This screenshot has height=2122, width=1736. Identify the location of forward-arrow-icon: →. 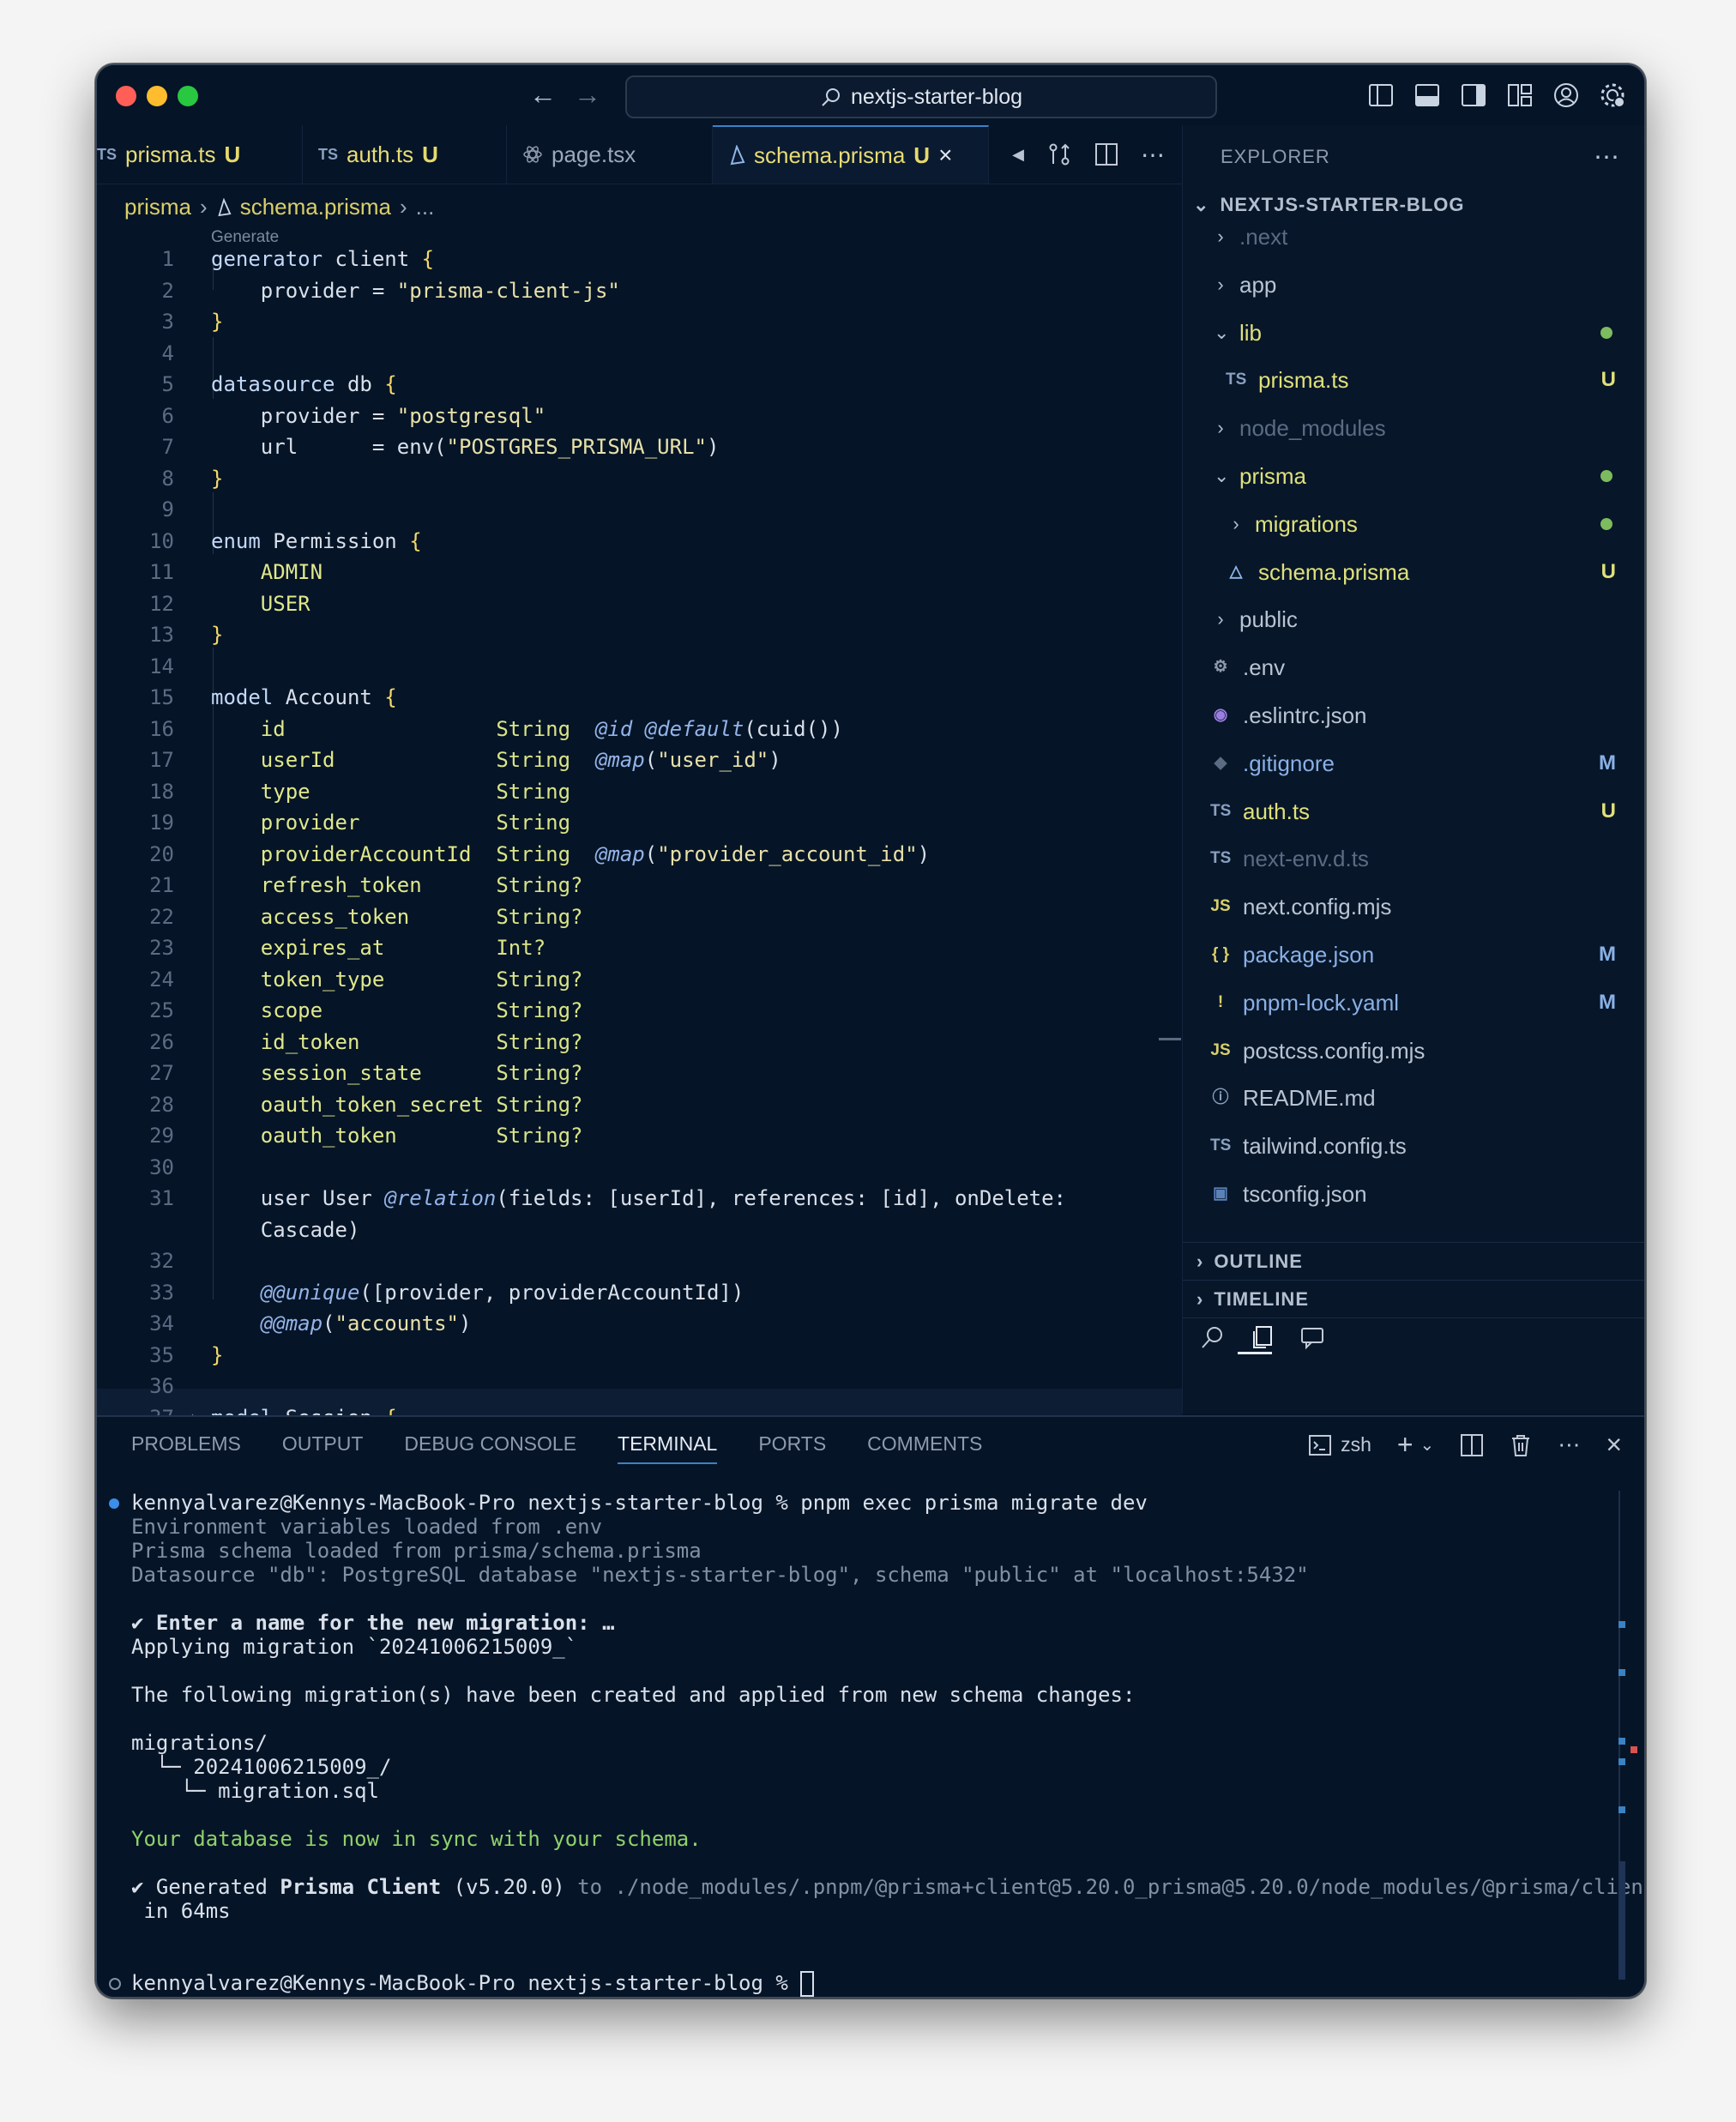
(587, 94).